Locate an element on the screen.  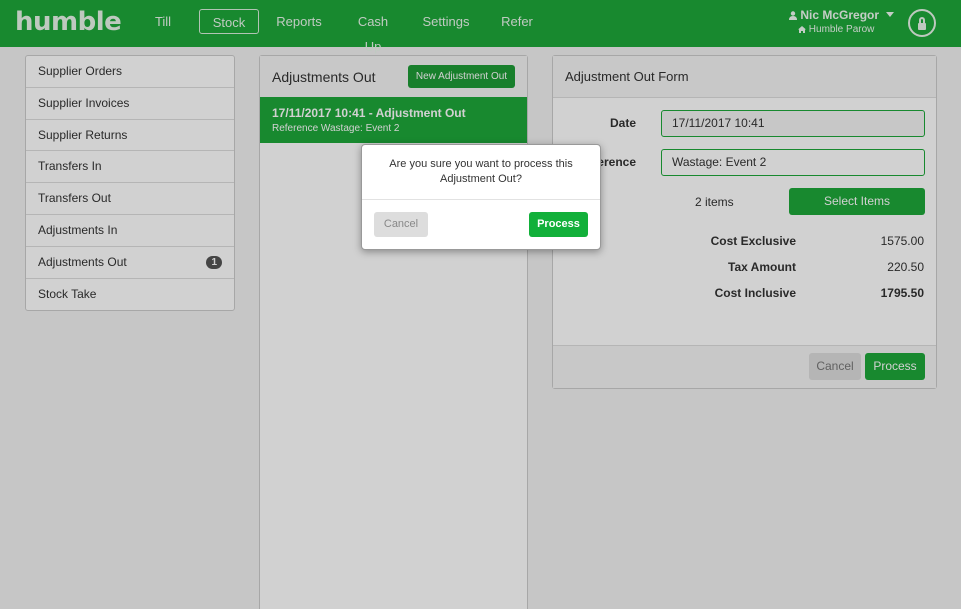
dialog-divider is located at coordinates (481, 199).